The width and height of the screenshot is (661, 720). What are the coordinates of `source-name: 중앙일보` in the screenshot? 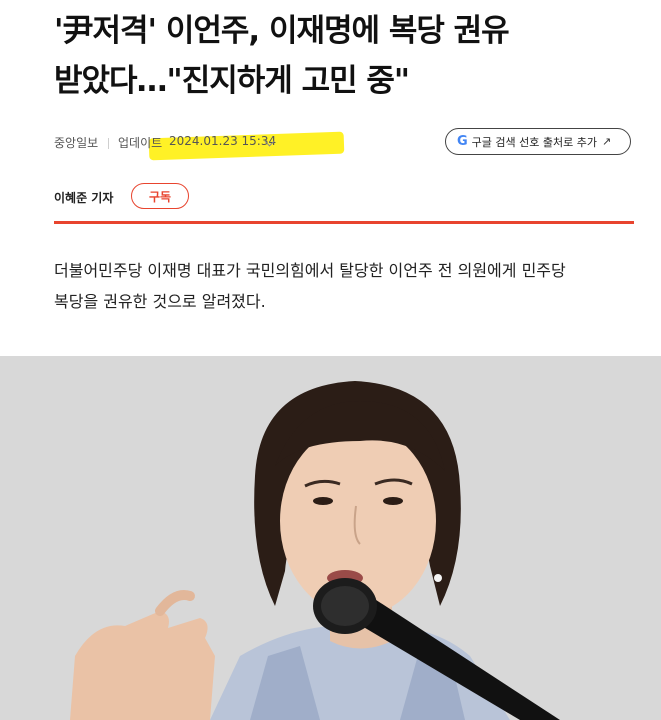 It's located at (76, 143).